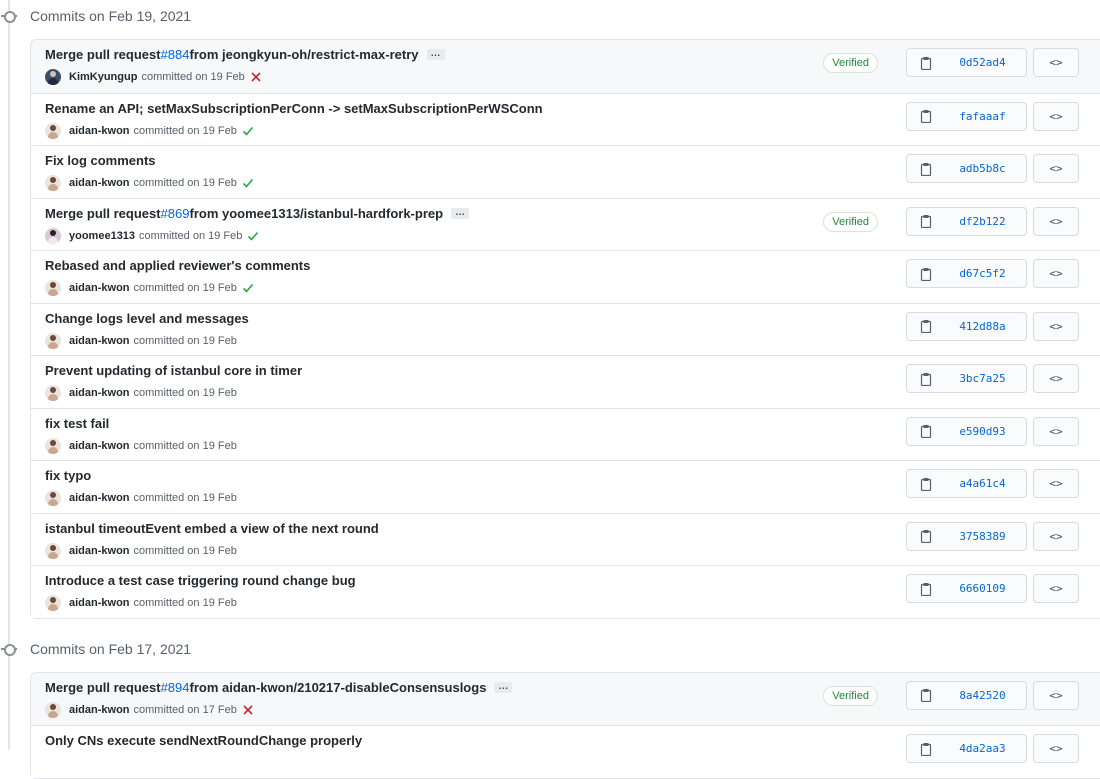 The image size is (1100, 779). I want to click on commit-sha-link: fafaaaf, so click(985, 116).